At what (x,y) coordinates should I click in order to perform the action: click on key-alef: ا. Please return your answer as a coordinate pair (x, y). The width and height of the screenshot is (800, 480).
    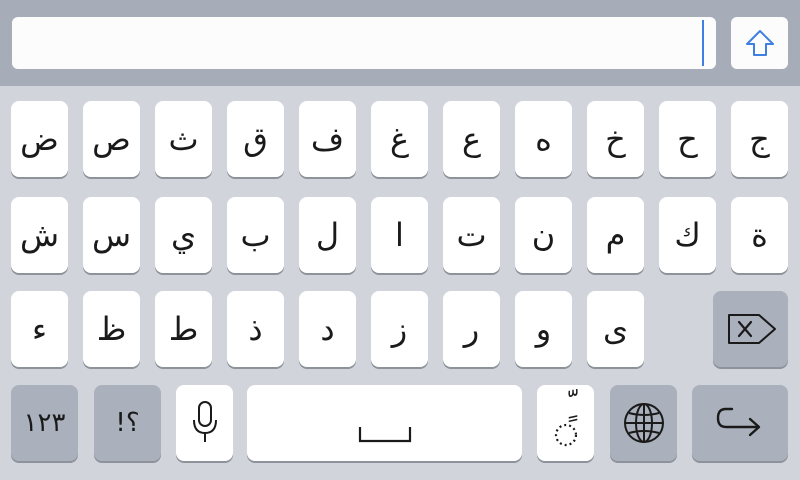
    Looking at the image, I should click on (399, 235).